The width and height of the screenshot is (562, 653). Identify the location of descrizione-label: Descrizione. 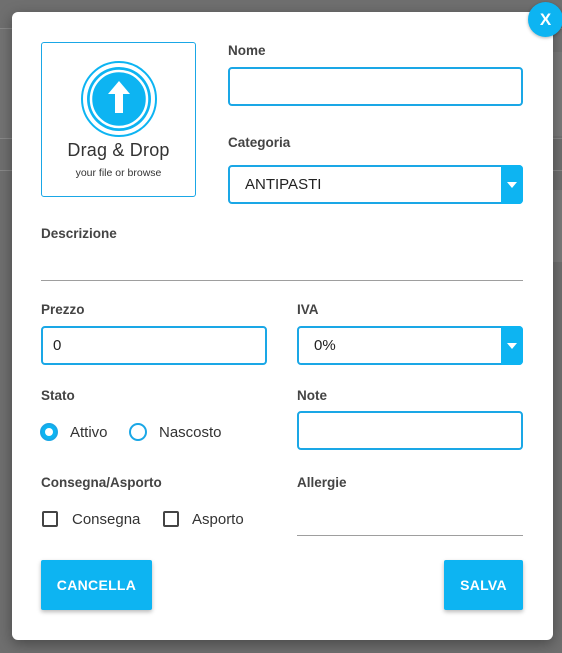
(79, 233).